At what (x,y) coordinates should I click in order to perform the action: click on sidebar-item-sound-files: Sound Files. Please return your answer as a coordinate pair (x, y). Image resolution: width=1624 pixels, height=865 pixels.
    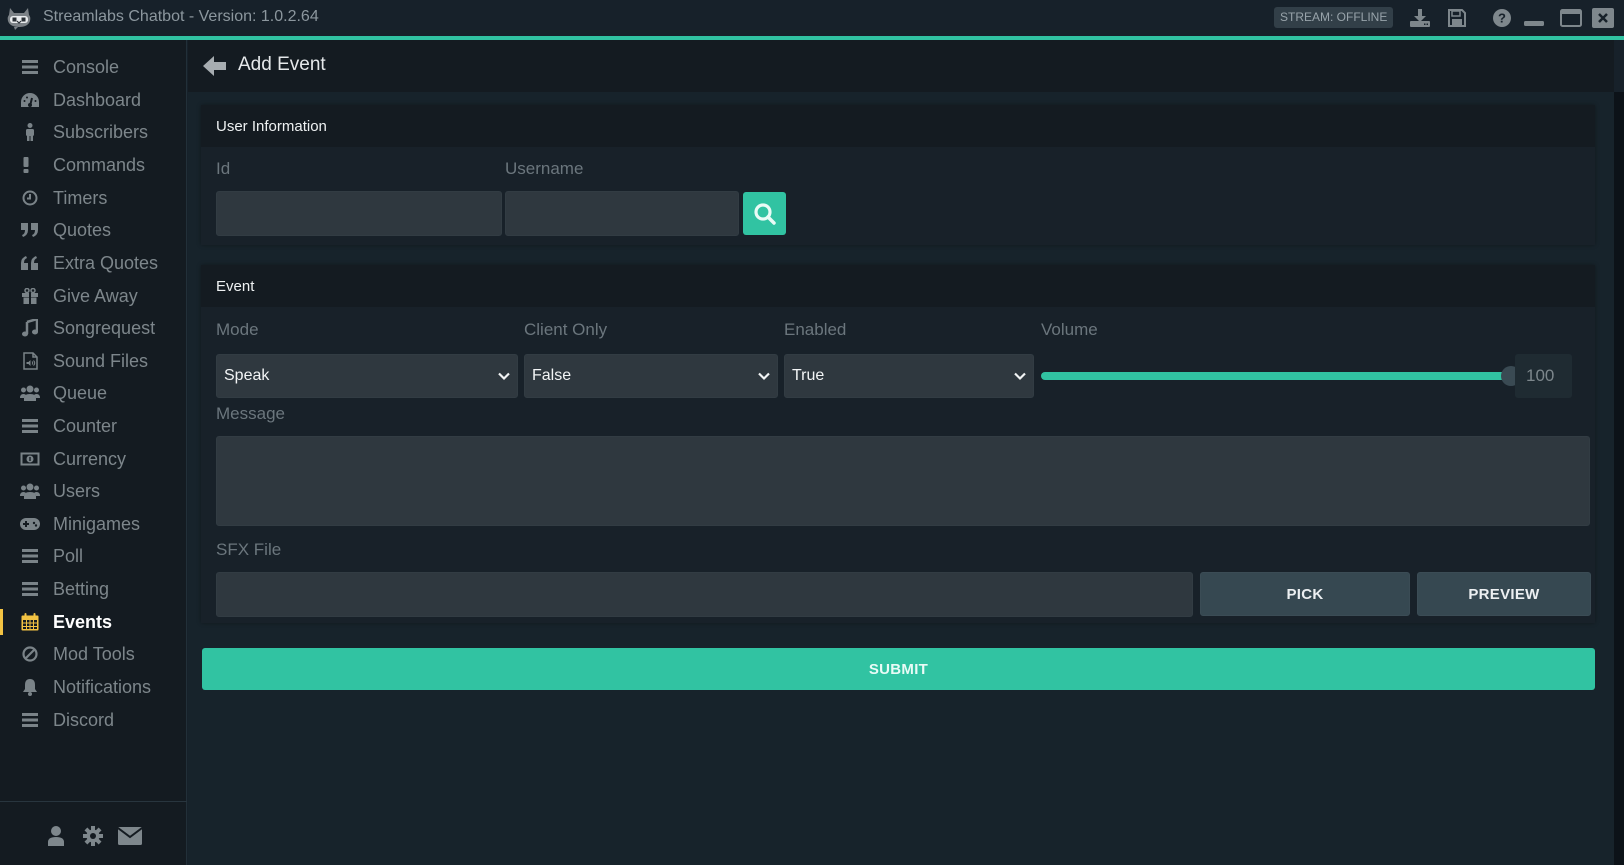
    Looking at the image, I should click on (93, 361).